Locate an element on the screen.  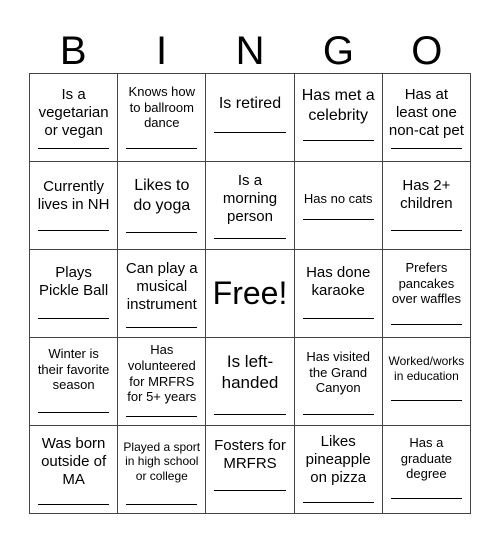
cell-text: Prefers pancakes over waffles is located at coordinates (426, 283).